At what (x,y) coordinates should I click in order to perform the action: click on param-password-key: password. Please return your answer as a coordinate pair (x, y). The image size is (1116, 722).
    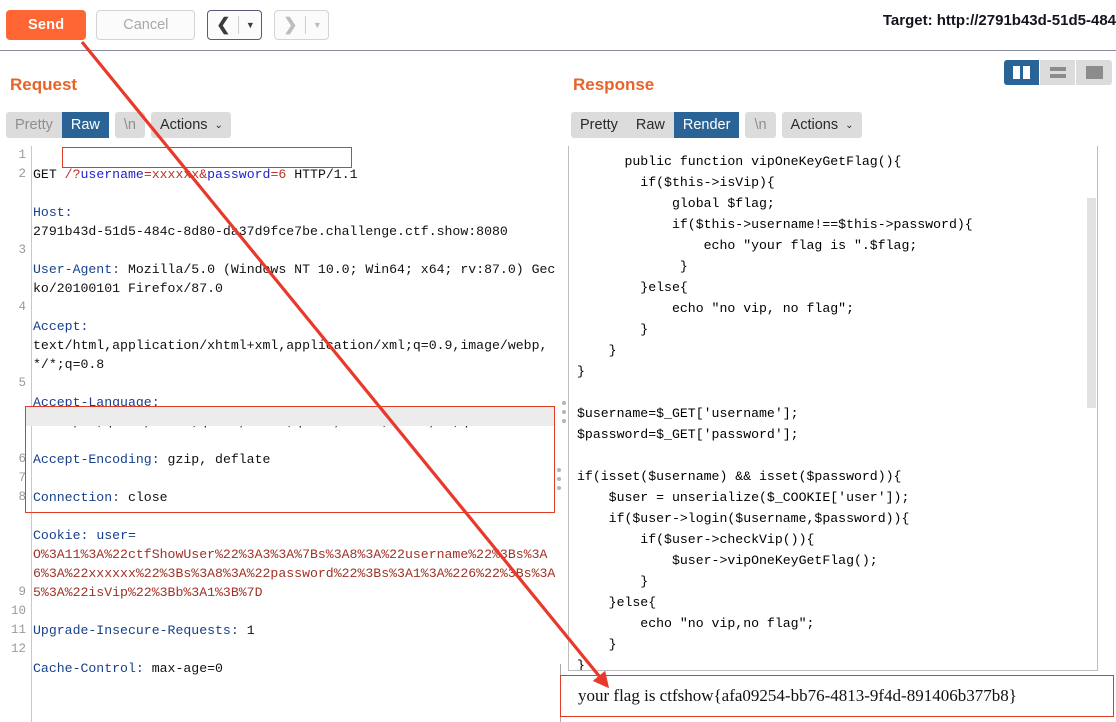
    Looking at the image, I should click on (239, 174).